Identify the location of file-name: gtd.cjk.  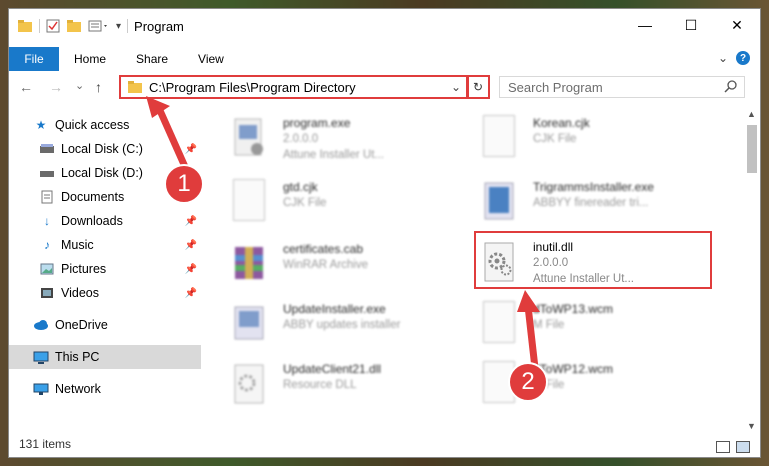
(300, 187).